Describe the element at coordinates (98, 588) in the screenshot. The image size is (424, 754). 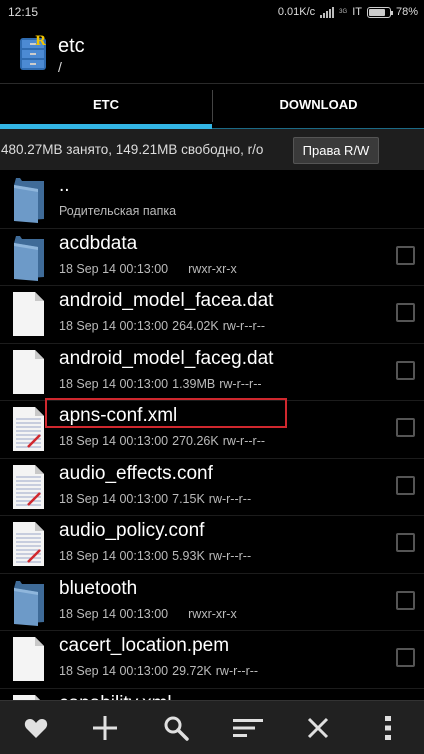
I see `file-name: bluetooth` at that location.